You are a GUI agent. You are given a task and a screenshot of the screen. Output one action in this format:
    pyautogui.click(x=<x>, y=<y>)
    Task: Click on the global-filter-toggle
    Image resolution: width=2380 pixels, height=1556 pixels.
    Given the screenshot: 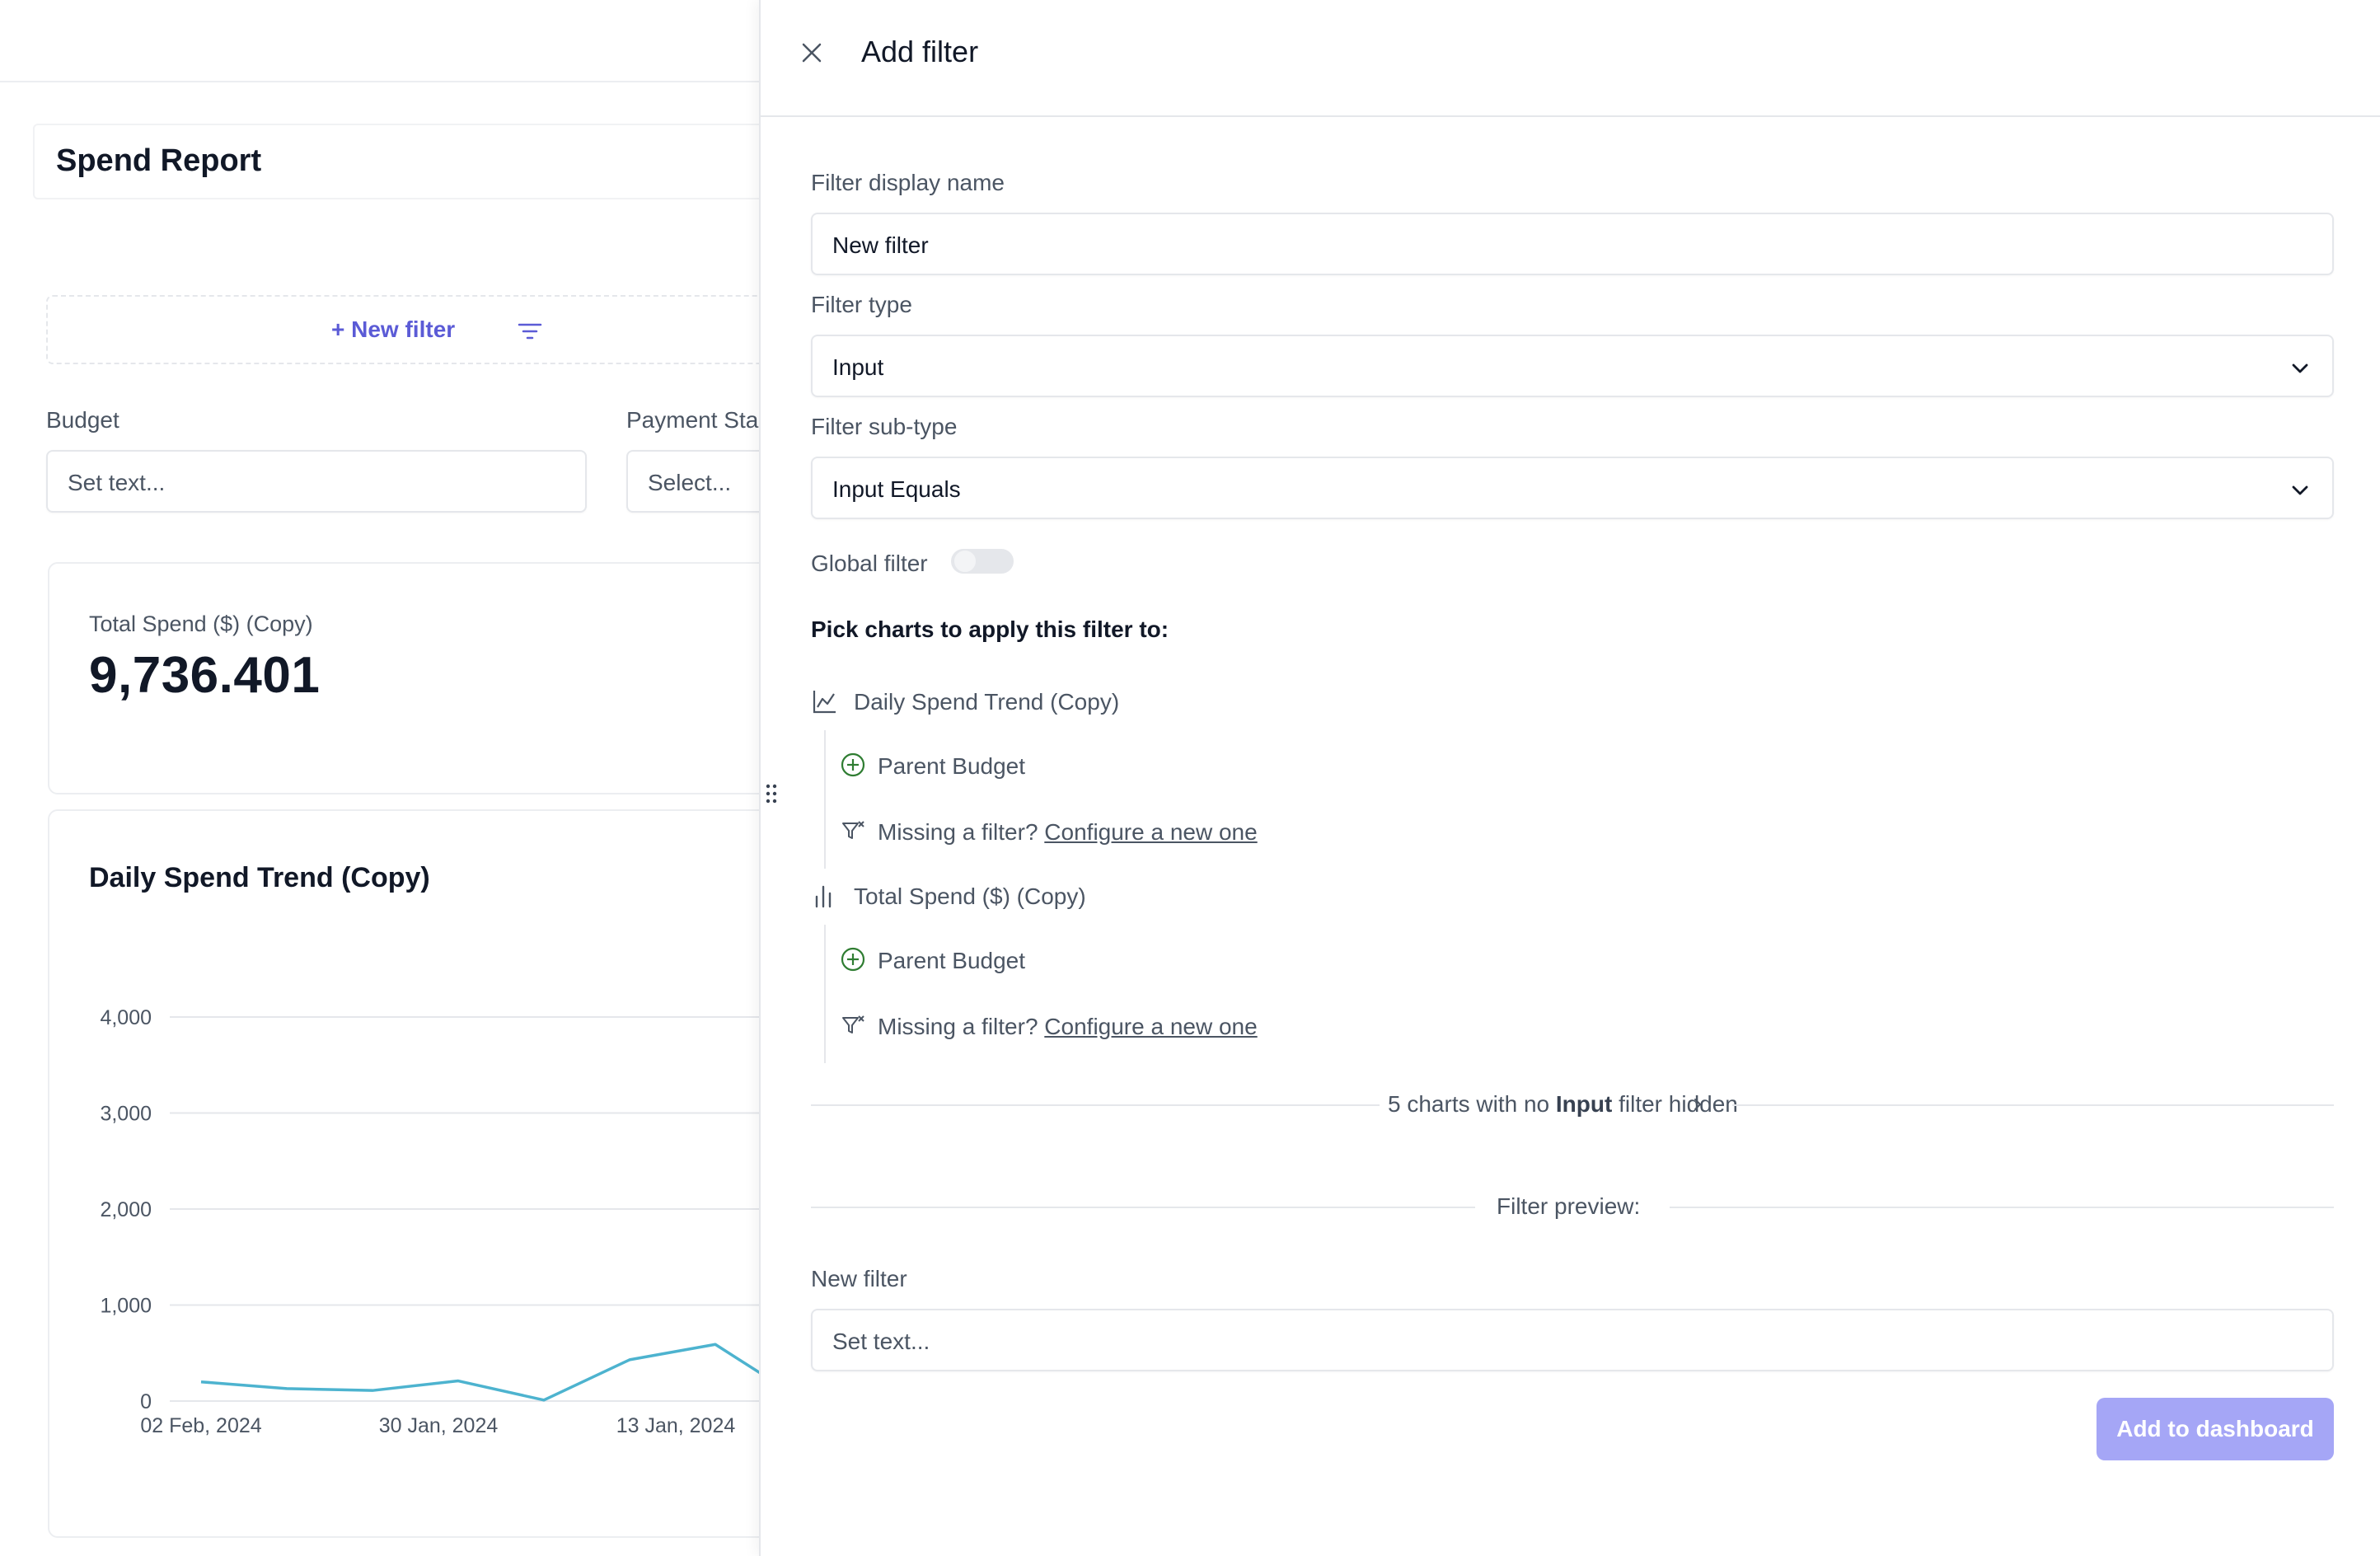 What is the action you would take?
    pyautogui.click(x=982, y=561)
    